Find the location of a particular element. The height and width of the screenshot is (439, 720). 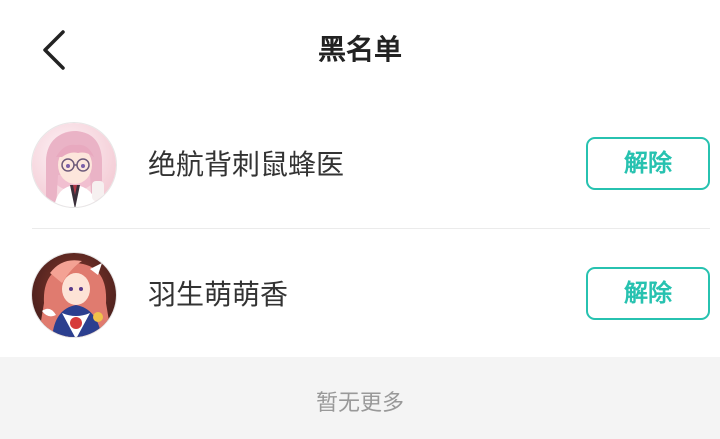

no-more-text: 暂无更多 is located at coordinates (359, 403).